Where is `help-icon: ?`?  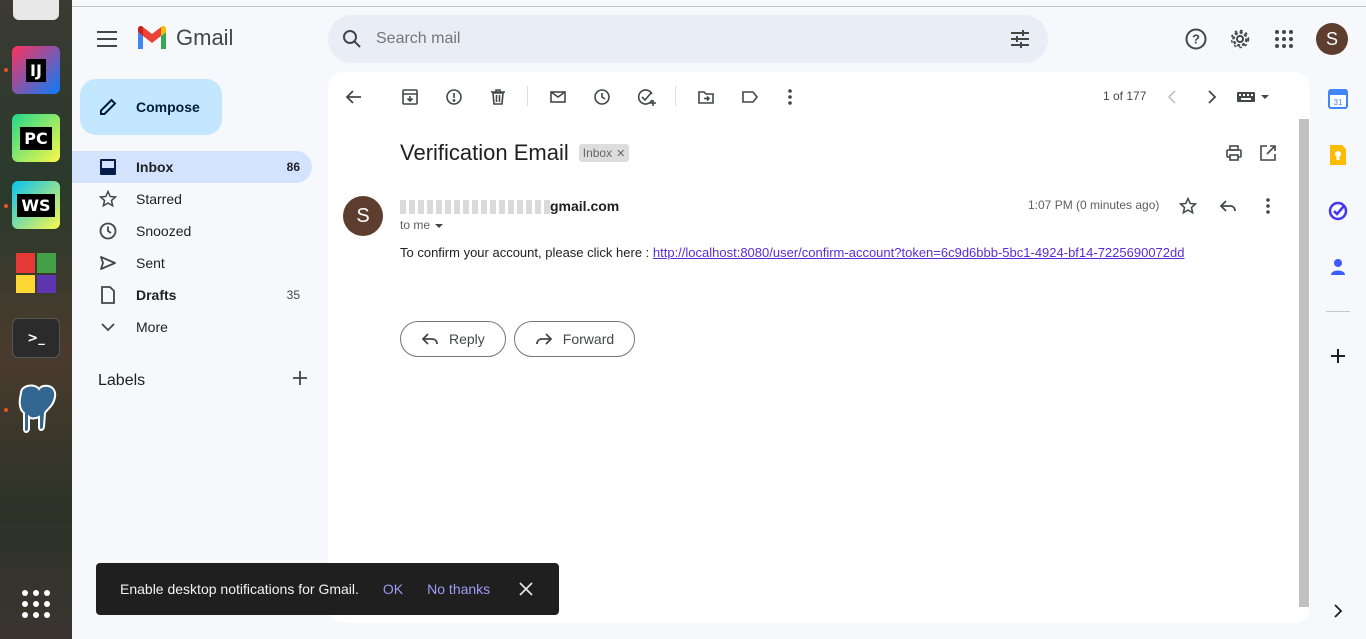
help-icon: ? is located at coordinates (1196, 39).